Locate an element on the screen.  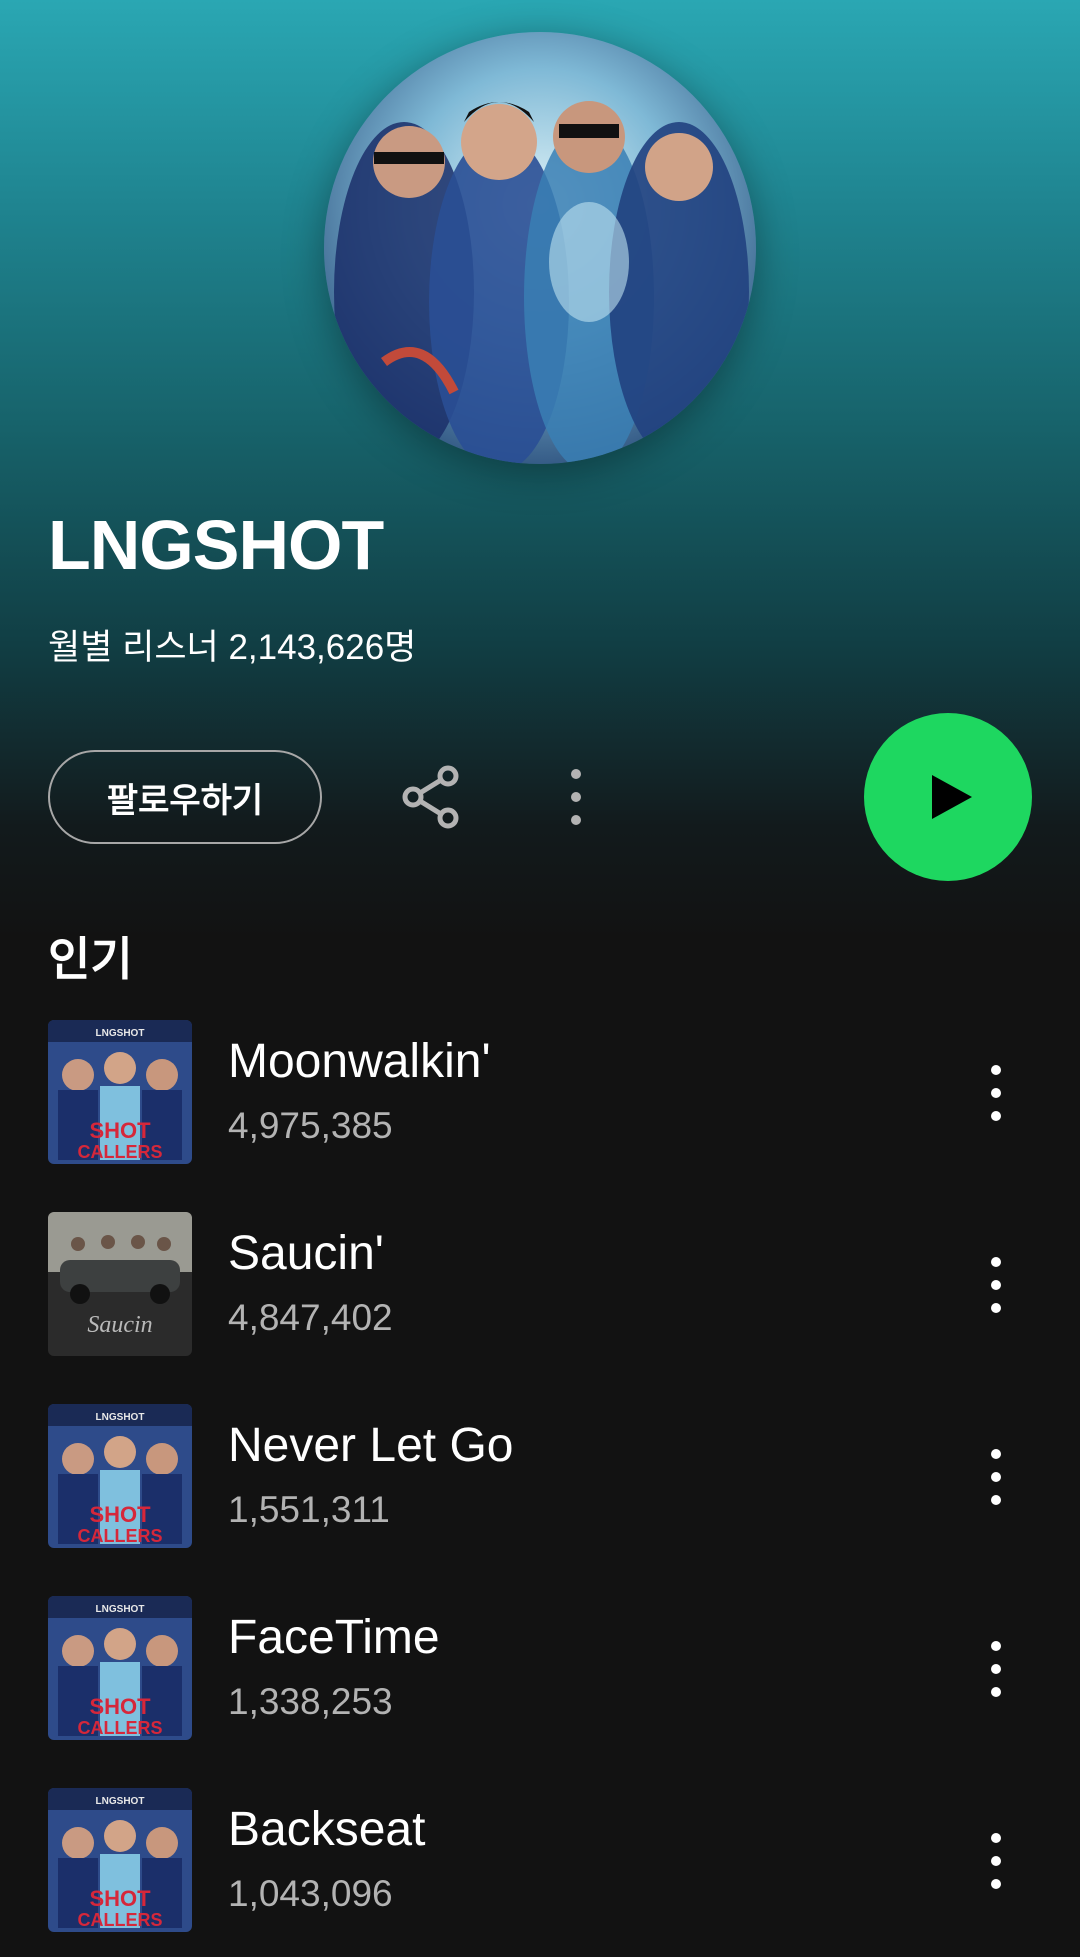
track-title: Never Let Go is located at coordinates (371, 1445).